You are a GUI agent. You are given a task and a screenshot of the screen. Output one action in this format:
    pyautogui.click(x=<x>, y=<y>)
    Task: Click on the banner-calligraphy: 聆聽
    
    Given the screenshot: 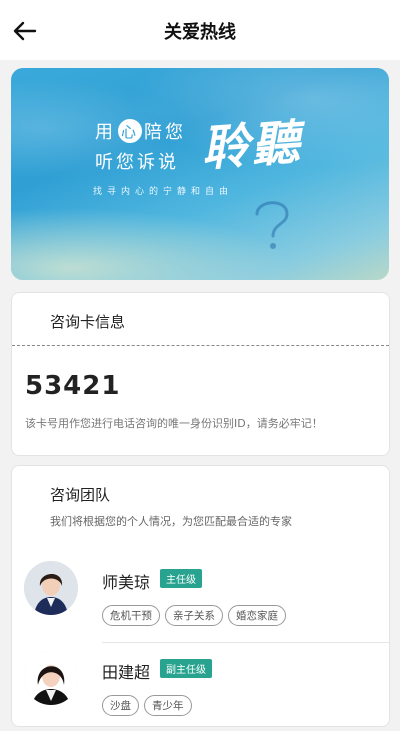 What is the action you would take?
    pyautogui.click(x=251, y=146)
    